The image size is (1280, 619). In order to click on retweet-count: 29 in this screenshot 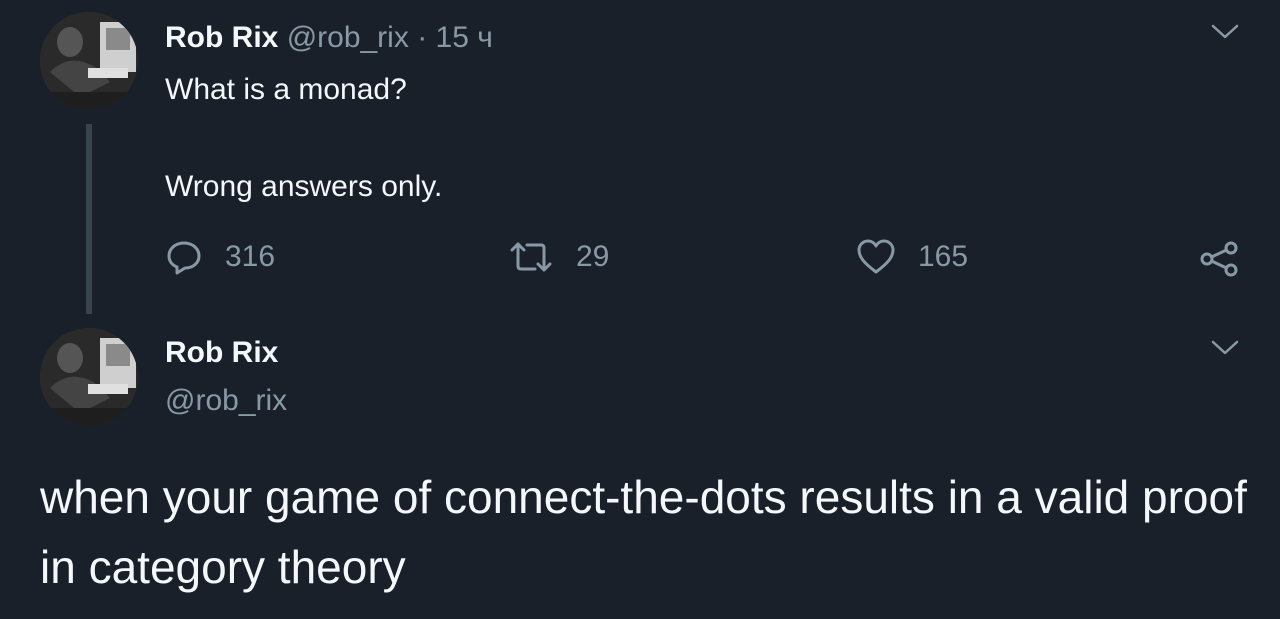, I will do `click(593, 256)`.